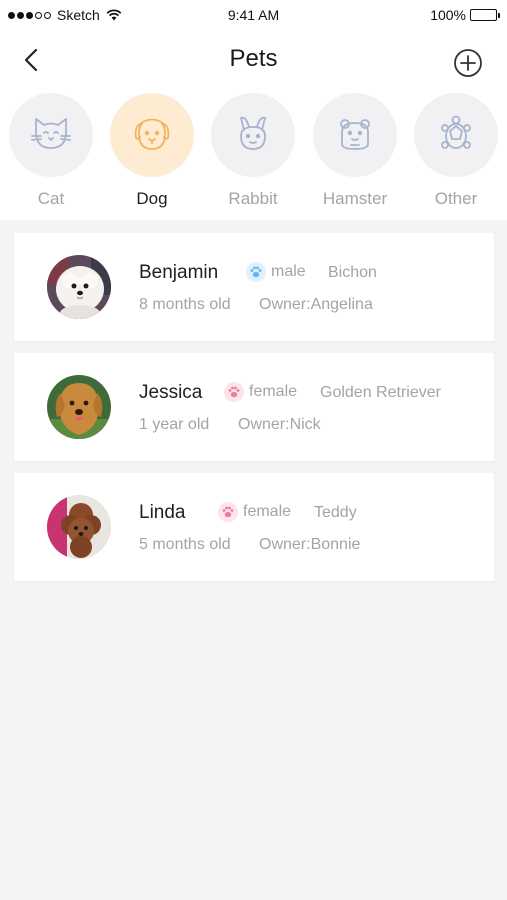 Image resolution: width=507 pixels, height=900 pixels. What do you see at coordinates (310, 544) in the screenshot?
I see `owner-label: Owner:Bonnie` at bounding box center [310, 544].